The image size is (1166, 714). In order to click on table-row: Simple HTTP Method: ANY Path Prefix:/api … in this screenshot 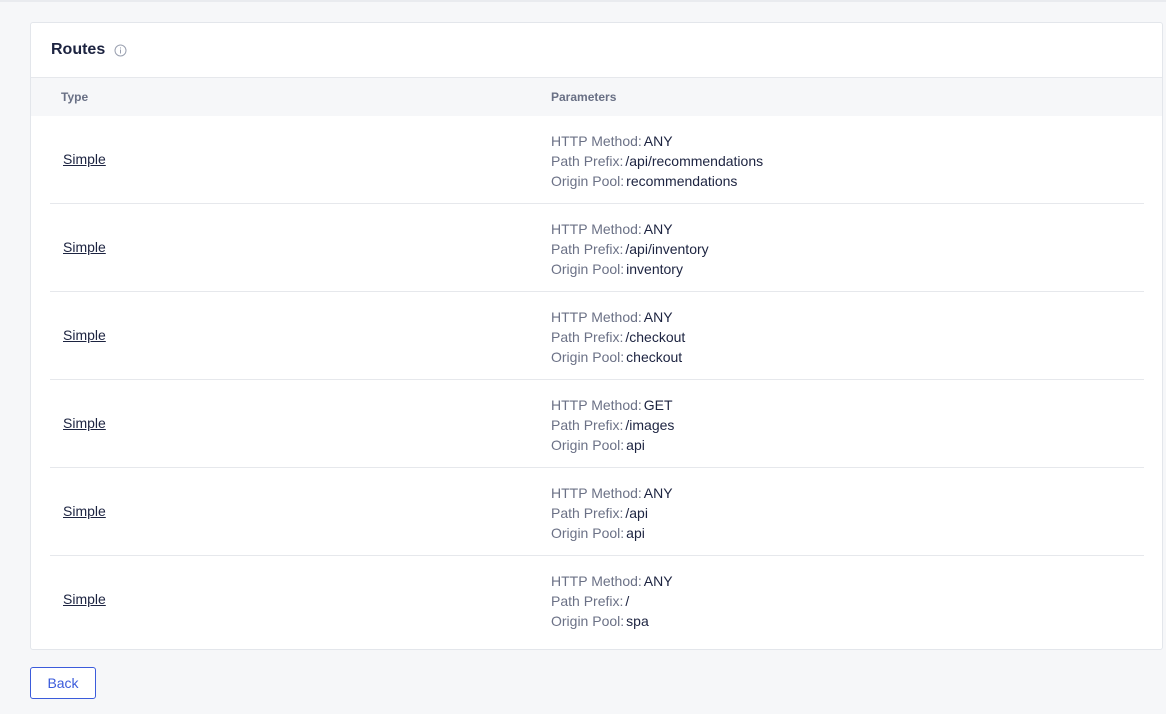, I will do `click(597, 512)`.